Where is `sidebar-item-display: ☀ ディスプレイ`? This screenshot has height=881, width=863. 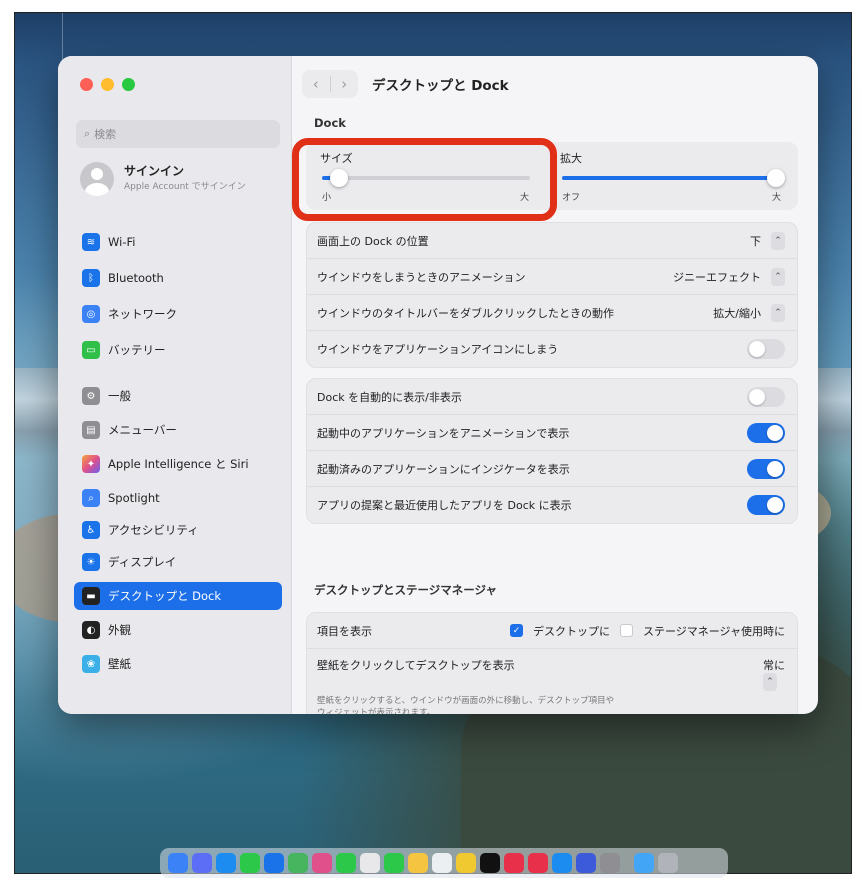 sidebar-item-display: ☀ ディスプレイ is located at coordinates (178, 562).